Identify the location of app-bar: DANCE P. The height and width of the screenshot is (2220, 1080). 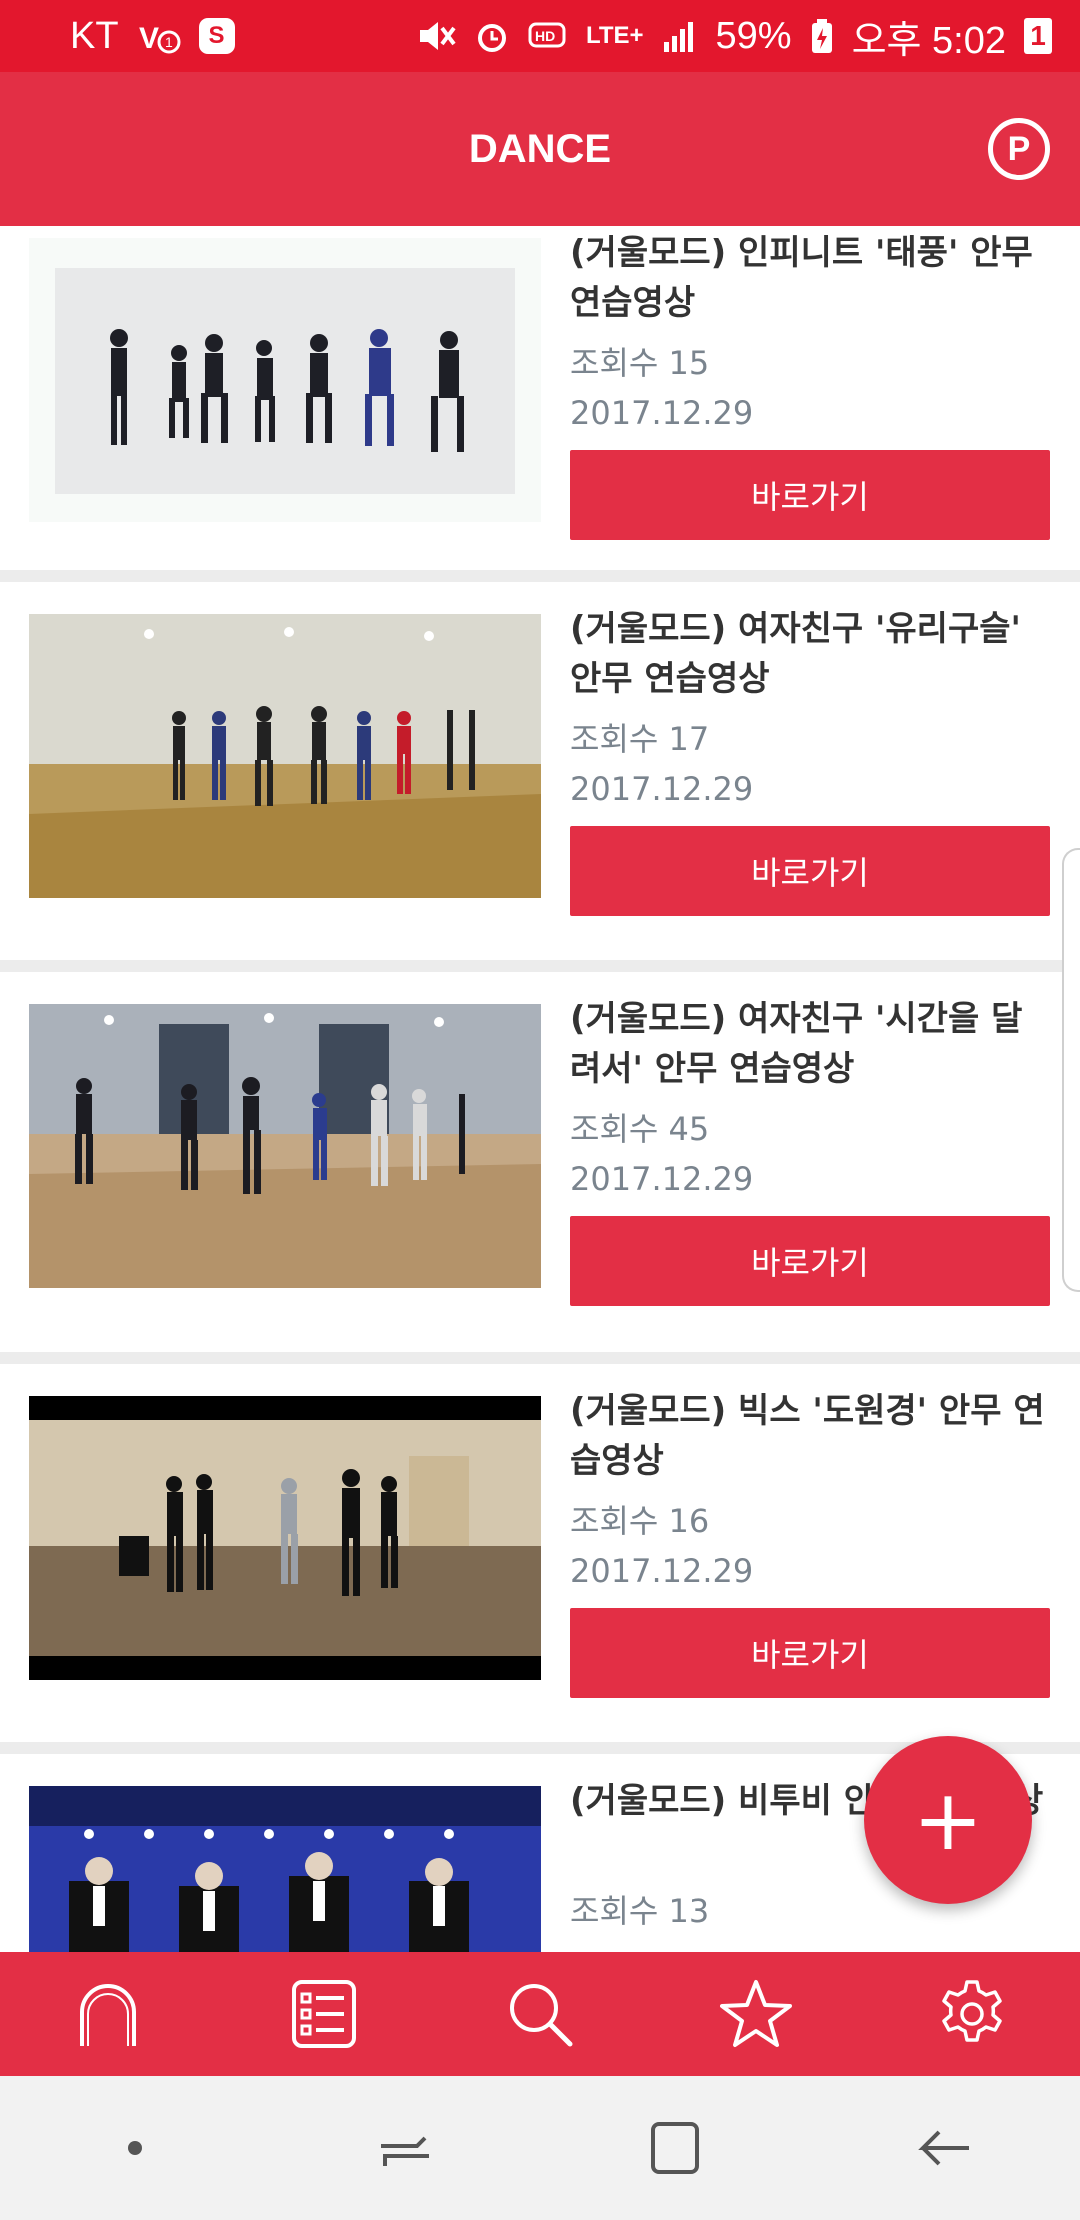
(540, 149).